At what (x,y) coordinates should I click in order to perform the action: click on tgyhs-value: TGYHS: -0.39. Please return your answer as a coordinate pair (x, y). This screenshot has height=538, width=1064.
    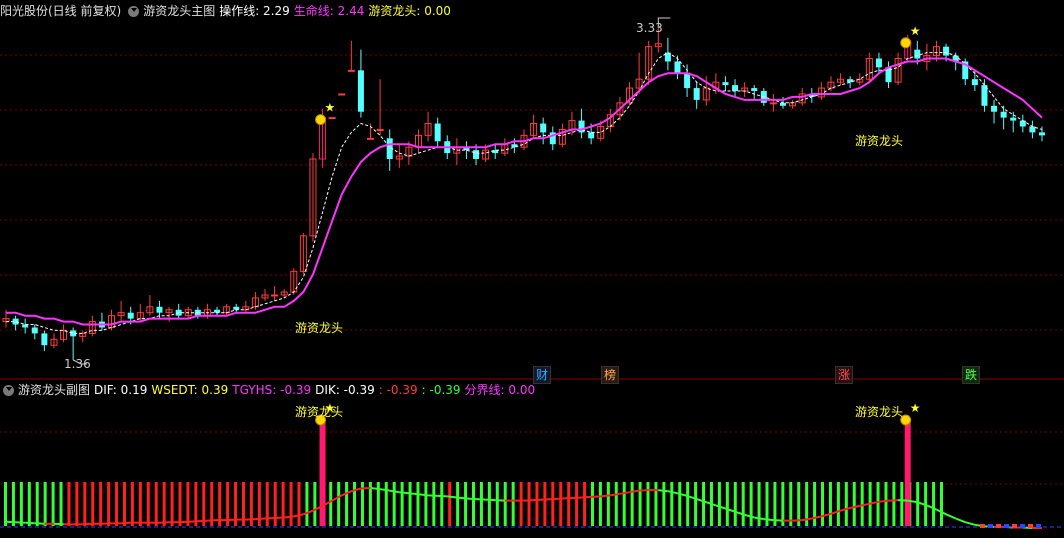
    Looking at the image, I should click on (272, 390).